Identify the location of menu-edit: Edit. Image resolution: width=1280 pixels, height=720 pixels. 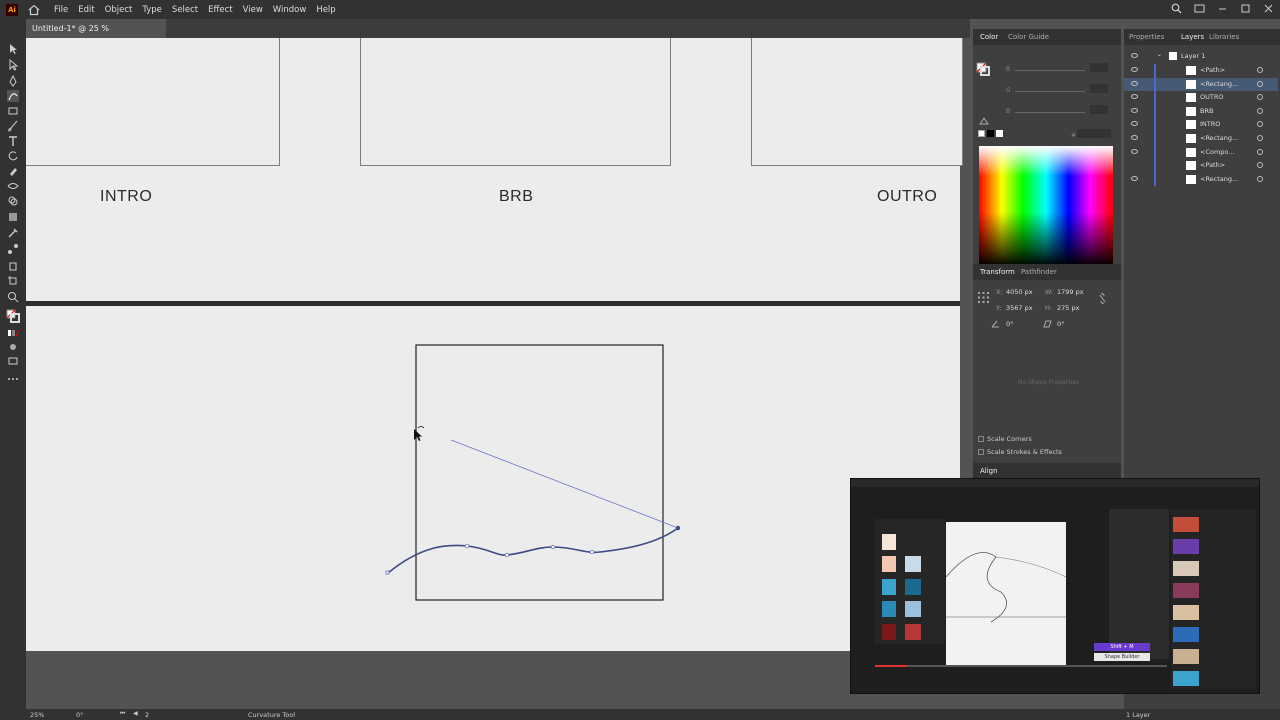
(86, 10).